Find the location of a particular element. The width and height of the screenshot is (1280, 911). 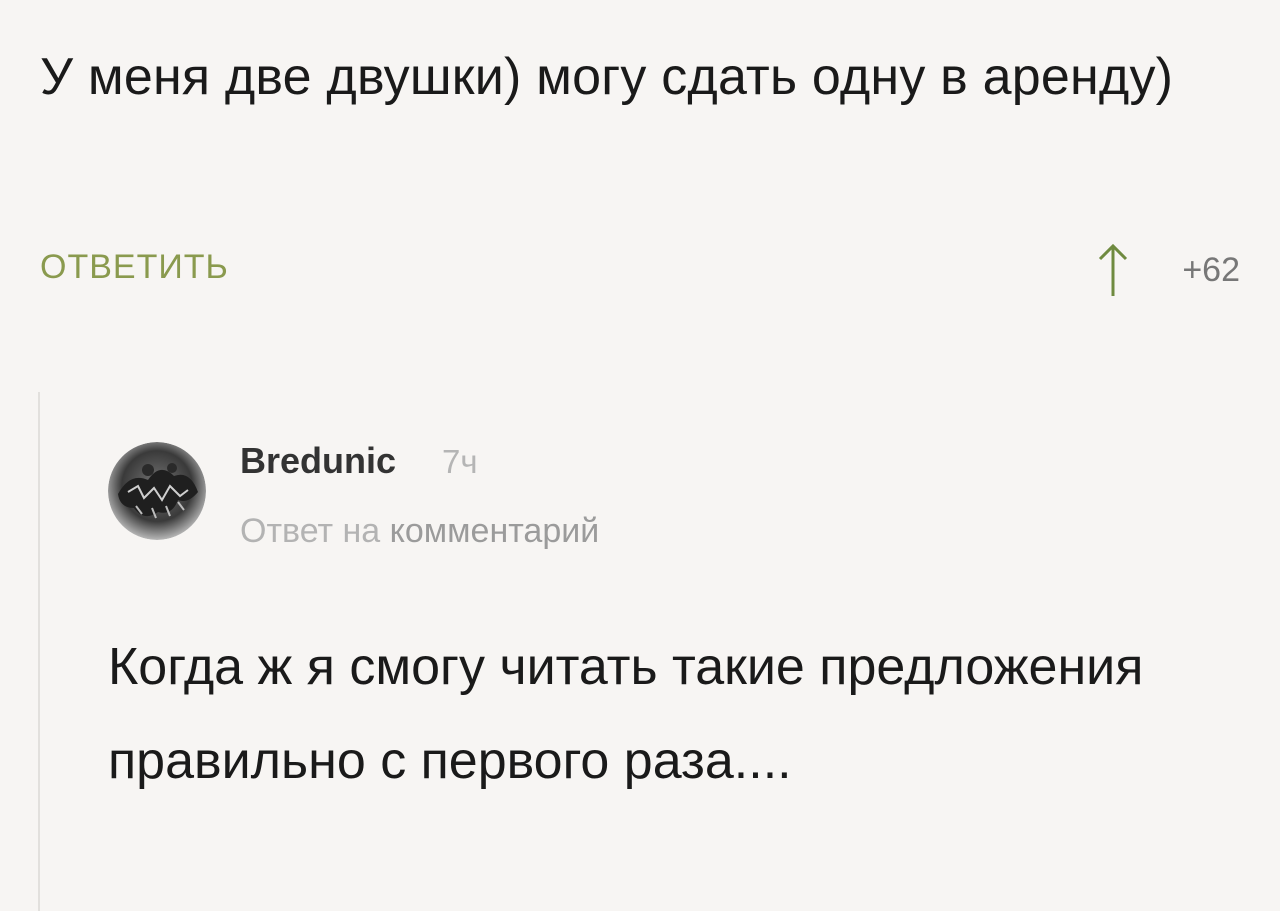

timestamp: 7ч is located at coordinates (460, 461).